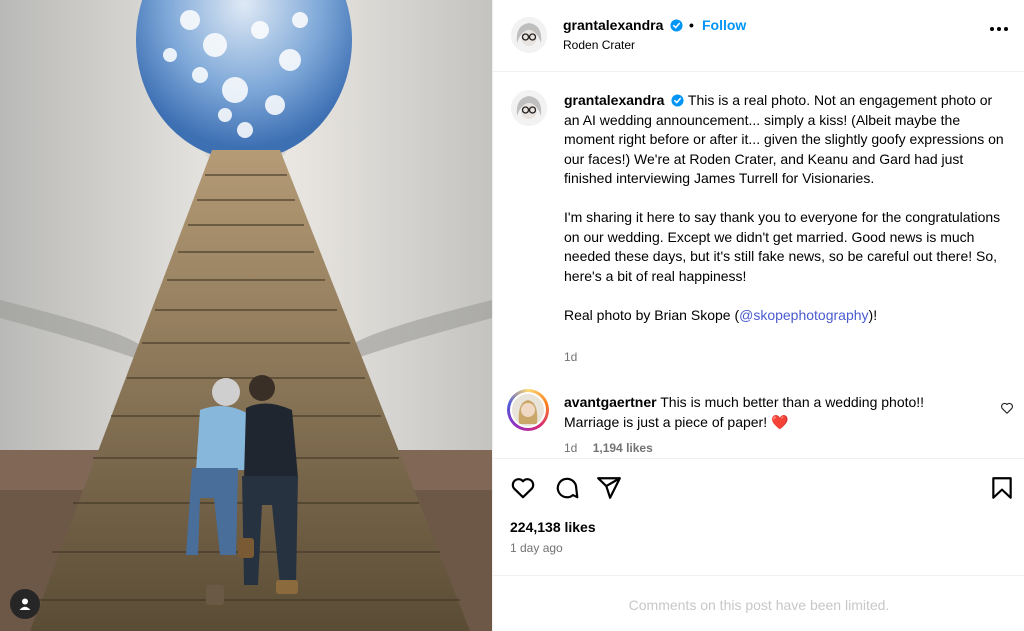 The width and height of the screenshot is (1024, 631). I want to click on author-avatar, so click(529, 35).